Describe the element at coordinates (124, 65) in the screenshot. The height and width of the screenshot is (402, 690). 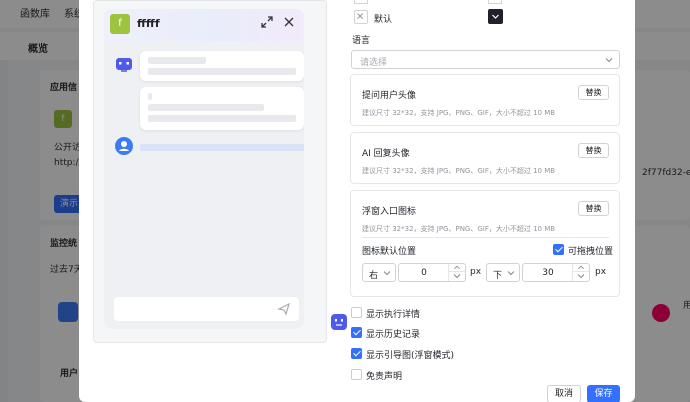
I see `bot-avatar-icon` at that location.